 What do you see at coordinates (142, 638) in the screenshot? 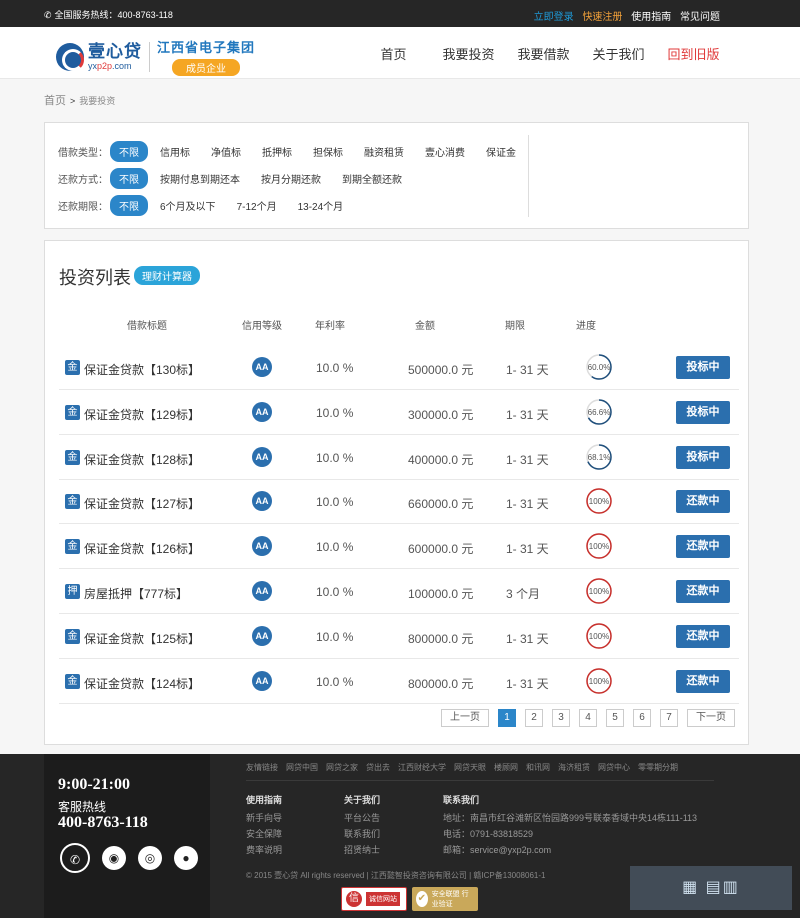
I see `loan-title: 保证金贷款【125标】` at bounding box center [142, 638].